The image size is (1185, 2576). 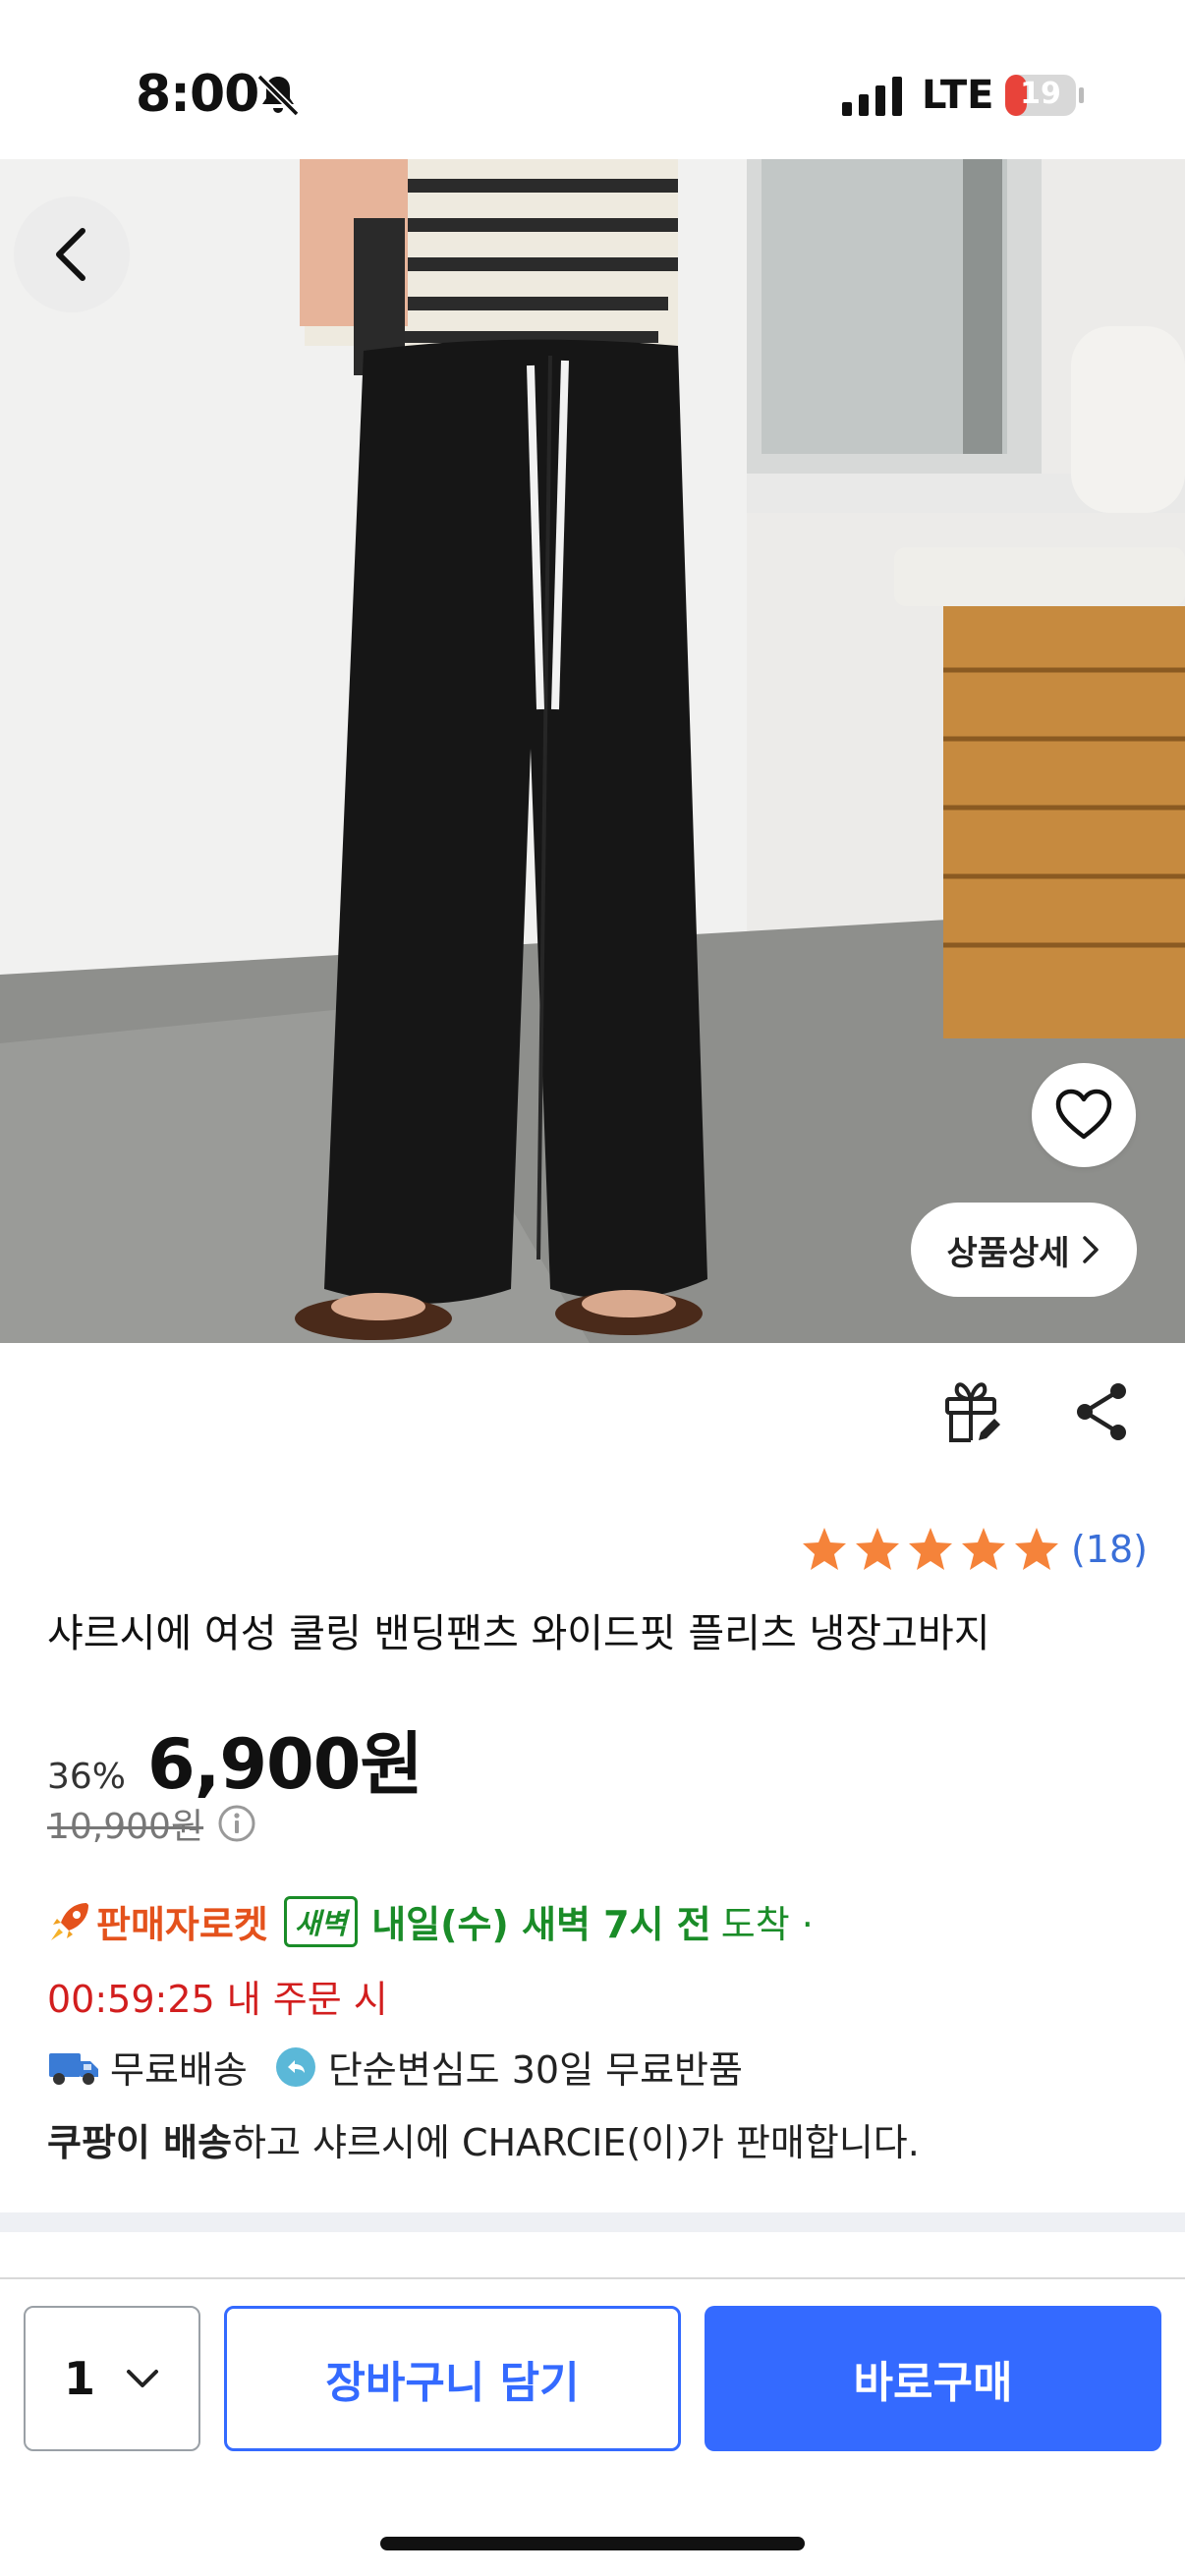 I want to click on shipping-benefits: 무료배송 단순변심도 30일 무료반품, so click(x=395, y=2067).